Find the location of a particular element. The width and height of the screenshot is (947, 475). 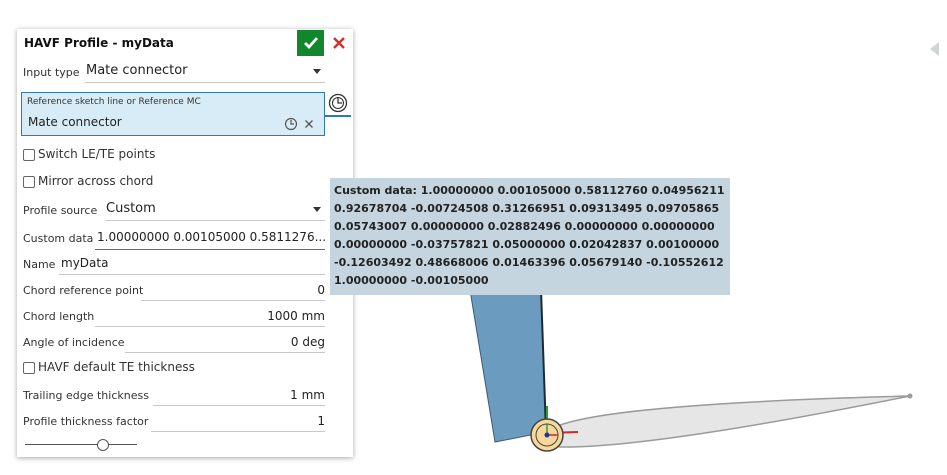

te-thickness-input: 1 mm is located at coordinates (239, 396).